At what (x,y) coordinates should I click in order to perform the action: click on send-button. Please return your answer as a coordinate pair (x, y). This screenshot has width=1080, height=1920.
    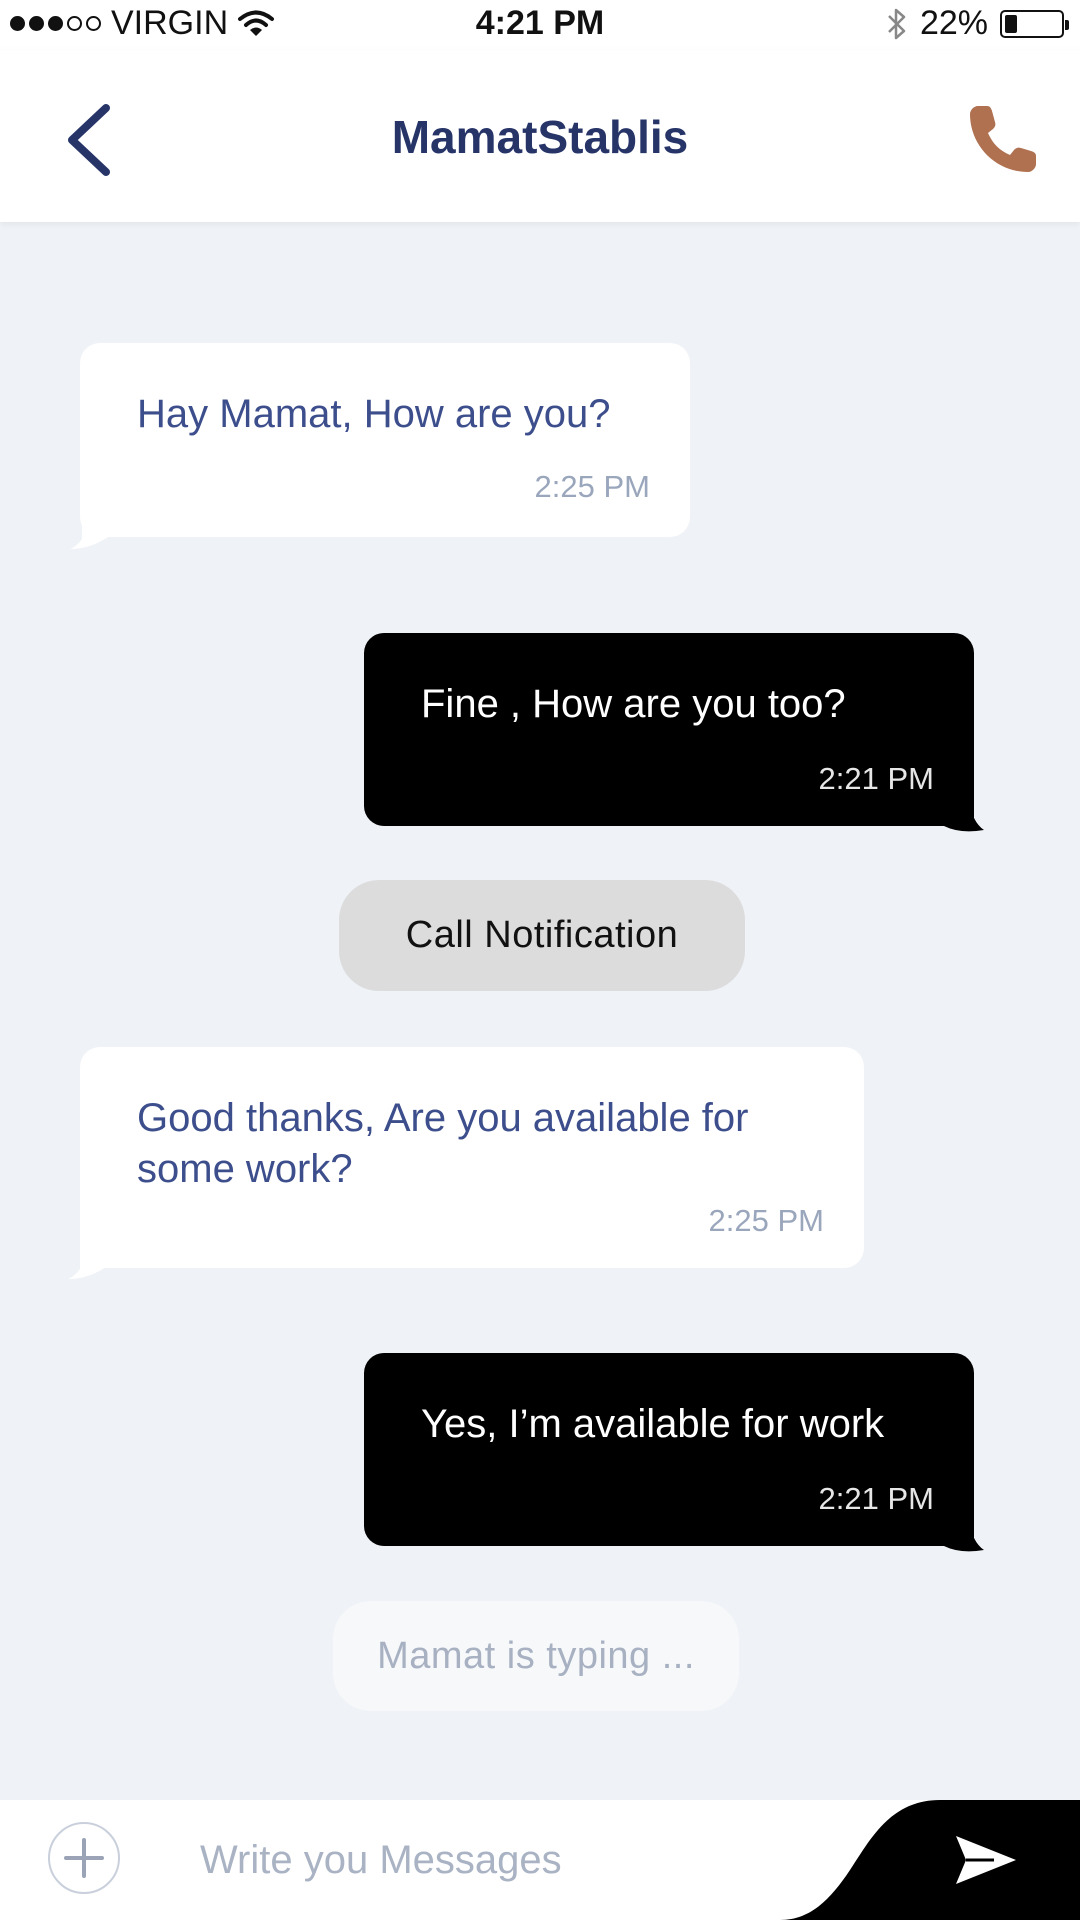
    Looking at the image, I should click on (986, 1860).